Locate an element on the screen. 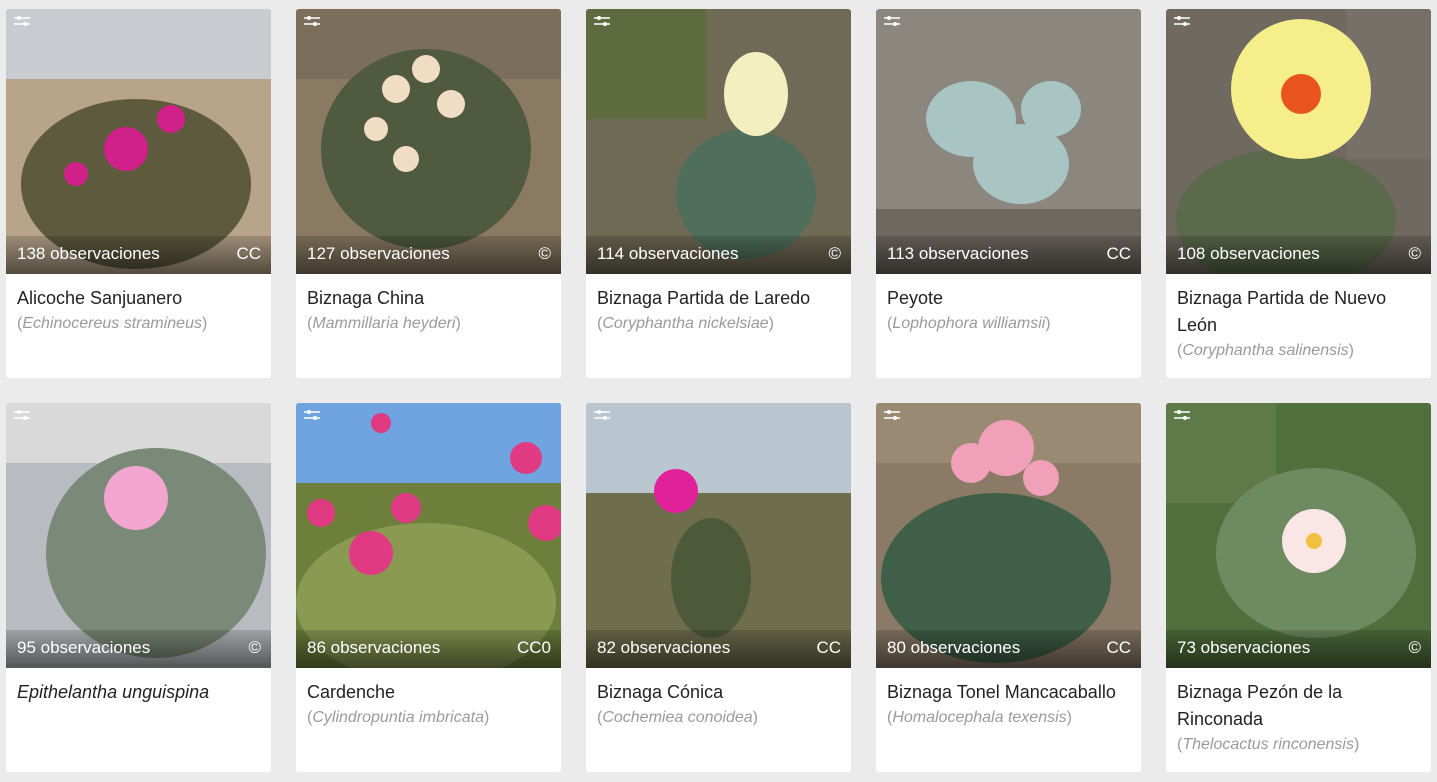 This screenshot has width=1437, height=782. common-name: Biznaga Partida de Nuevo León is located at coordinates (1298, 312).